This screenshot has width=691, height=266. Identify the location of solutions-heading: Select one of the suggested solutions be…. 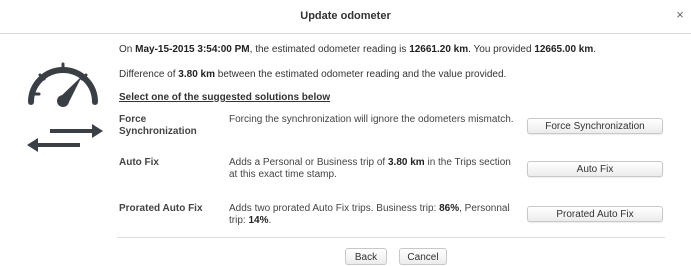
(225, 97).